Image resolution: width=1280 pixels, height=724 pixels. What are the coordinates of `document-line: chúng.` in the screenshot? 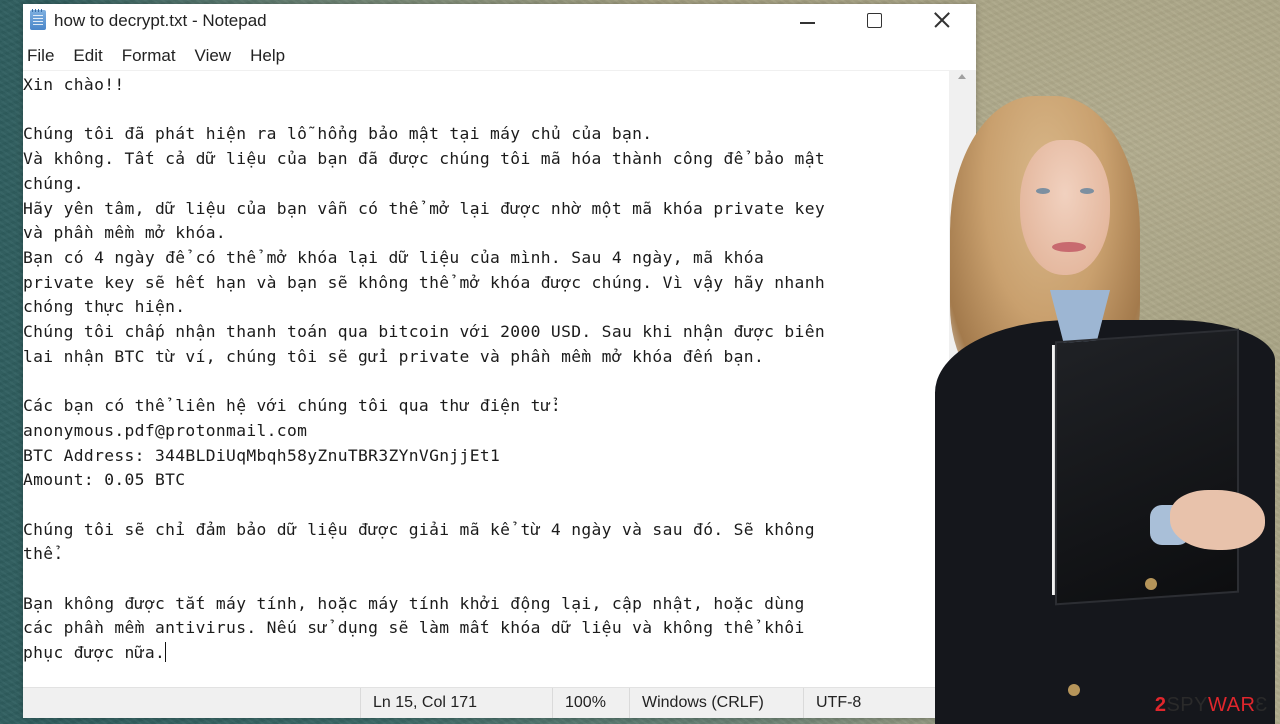 It's located at (53, 183).